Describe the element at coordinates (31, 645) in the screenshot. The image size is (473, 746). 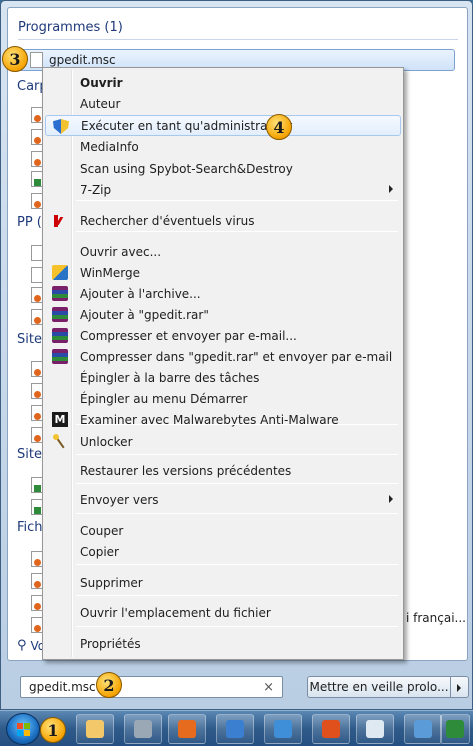
I see `see-more-results-link: ⚲ Vo` at that location.